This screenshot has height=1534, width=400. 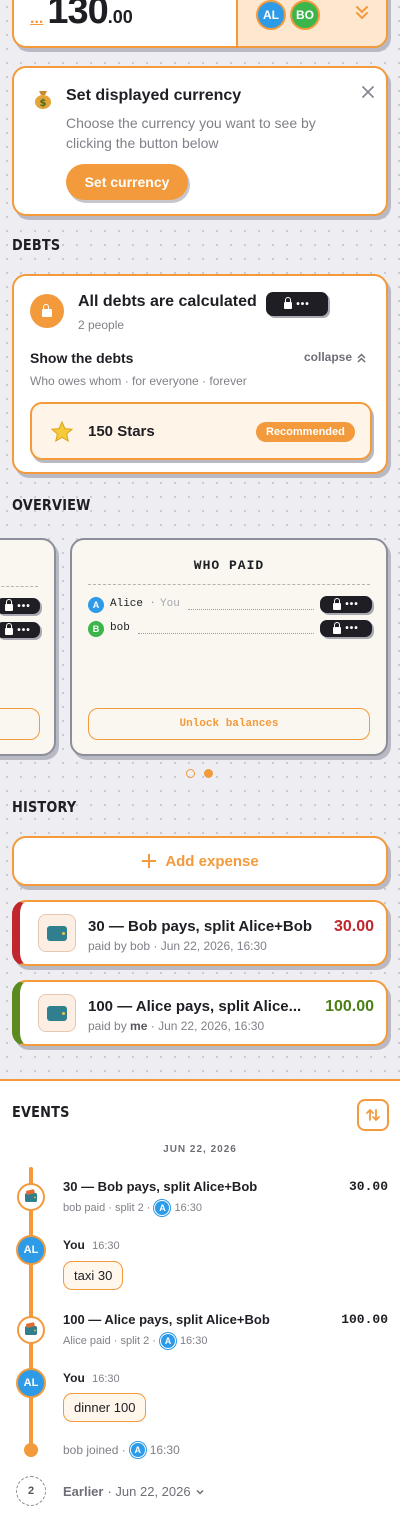 I want to click on chevron-double-down-icon, so click(x=362, y=12).